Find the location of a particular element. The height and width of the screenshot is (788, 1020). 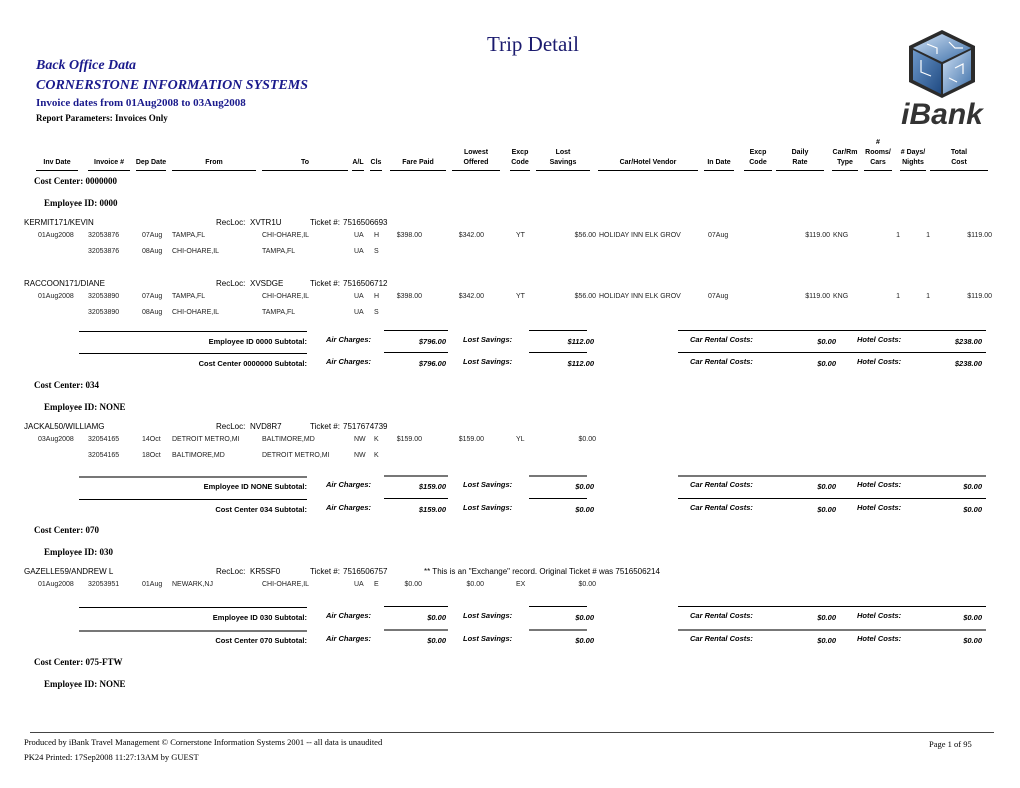

ticket-label: Ticket #: is located at coordinates (325, 283).